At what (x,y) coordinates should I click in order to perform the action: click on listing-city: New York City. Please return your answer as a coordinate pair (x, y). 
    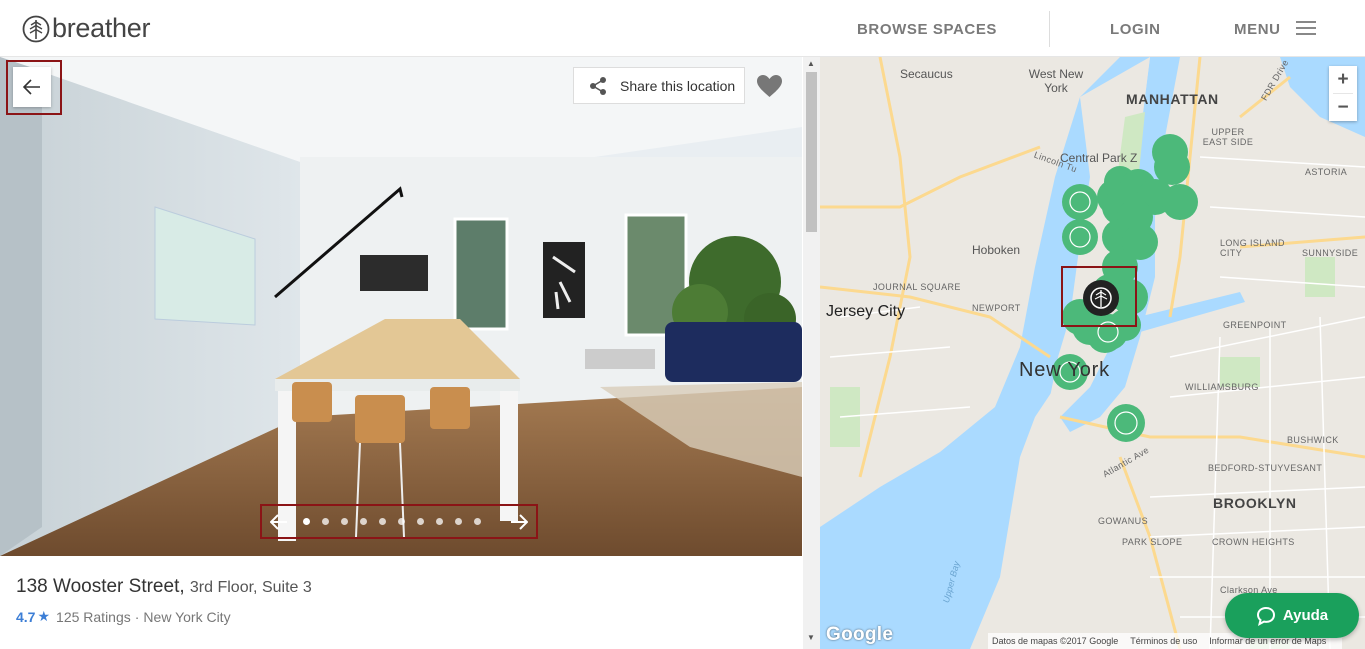
    Looking at the image, I should click on (187, 616).